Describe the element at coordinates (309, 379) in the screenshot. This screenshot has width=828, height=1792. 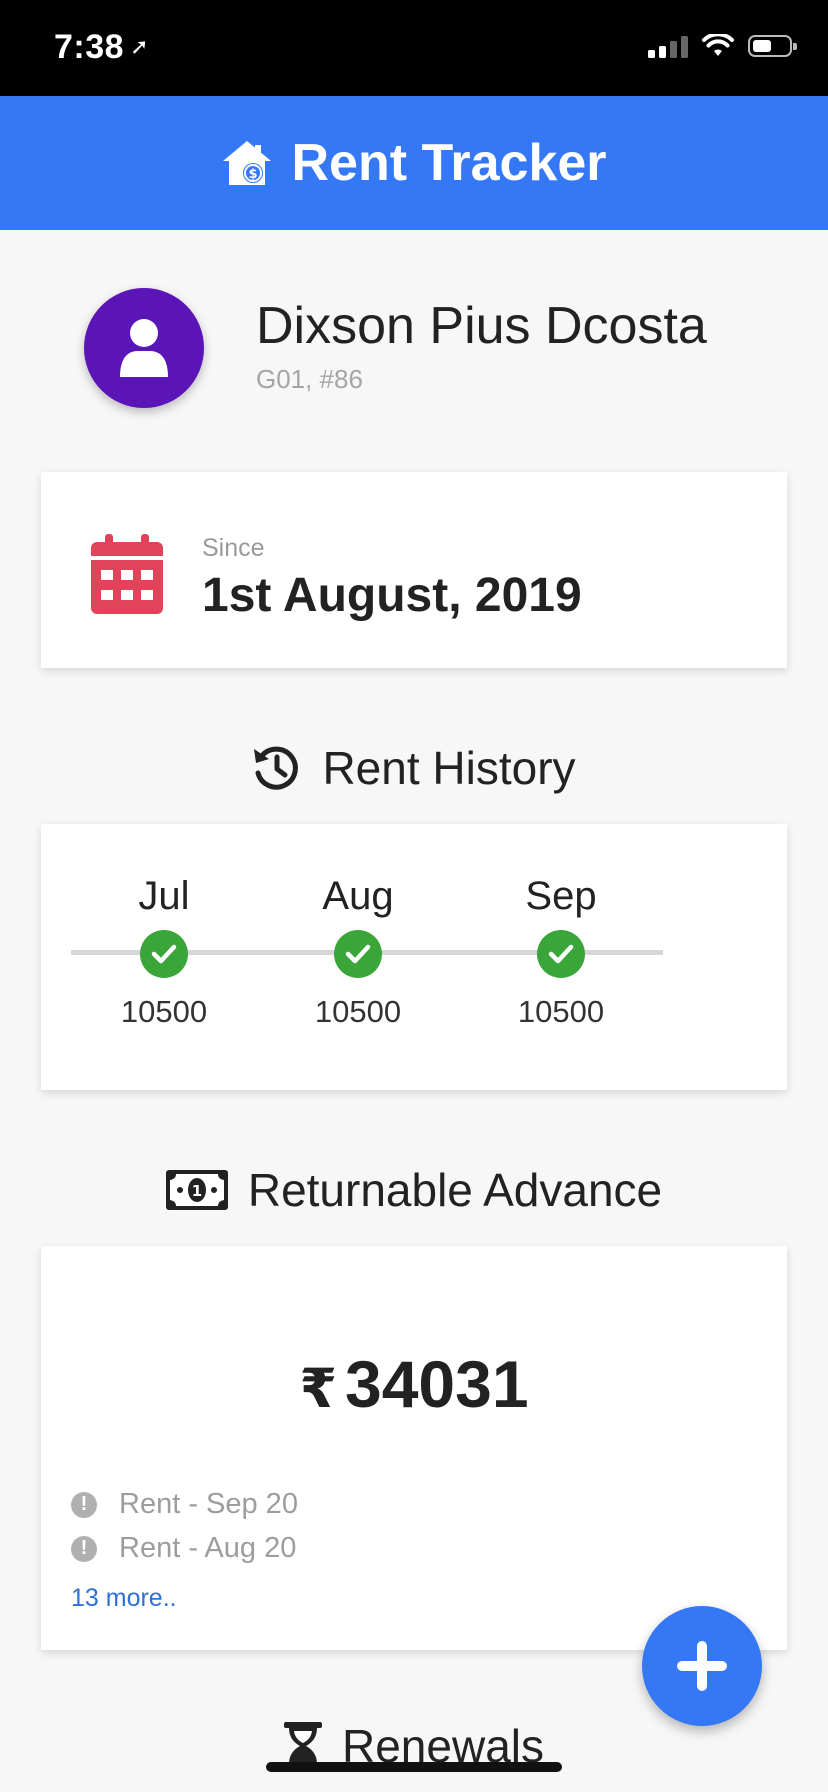
I see `tenant-unit: G01, #86` at that location.